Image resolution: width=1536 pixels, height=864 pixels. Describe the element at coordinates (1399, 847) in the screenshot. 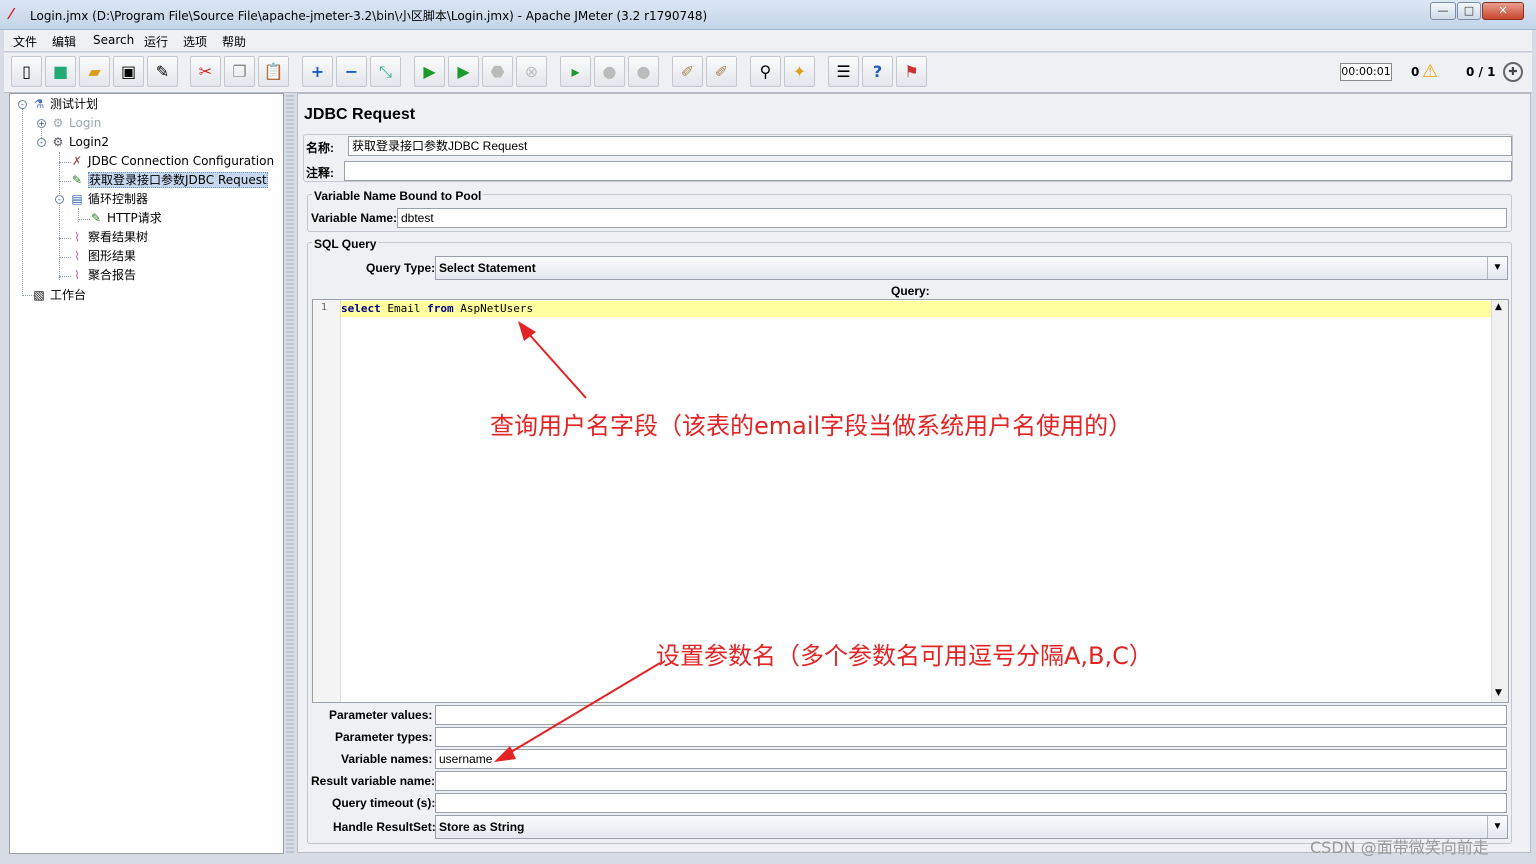

I see `watermark: CSDN @面带微笑向前走` at that location.